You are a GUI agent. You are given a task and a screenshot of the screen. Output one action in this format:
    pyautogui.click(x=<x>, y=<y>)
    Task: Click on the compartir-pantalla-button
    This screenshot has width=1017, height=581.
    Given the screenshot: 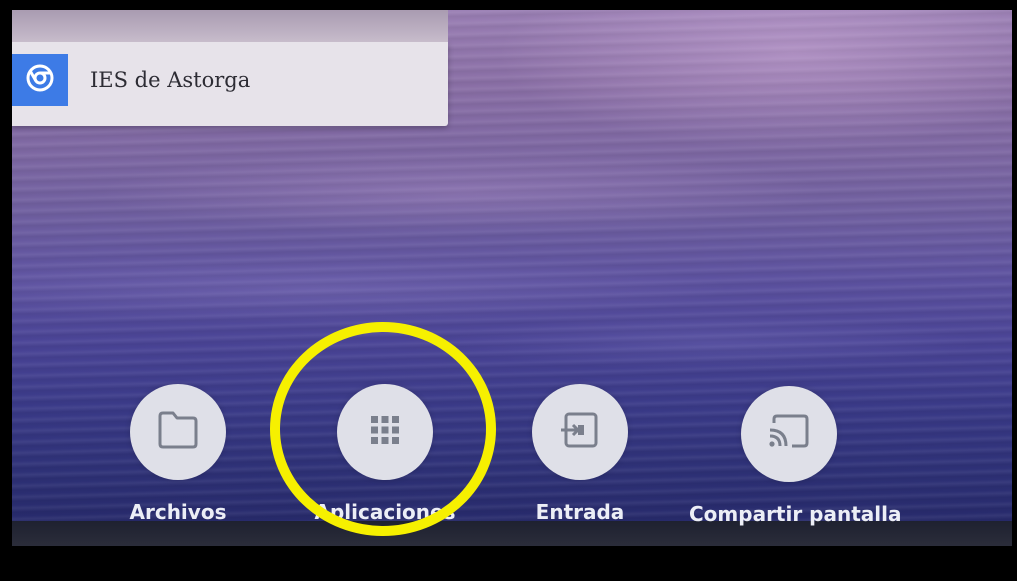 What is the action you would take?
    pyautogui.click(x=789, y=434)
    